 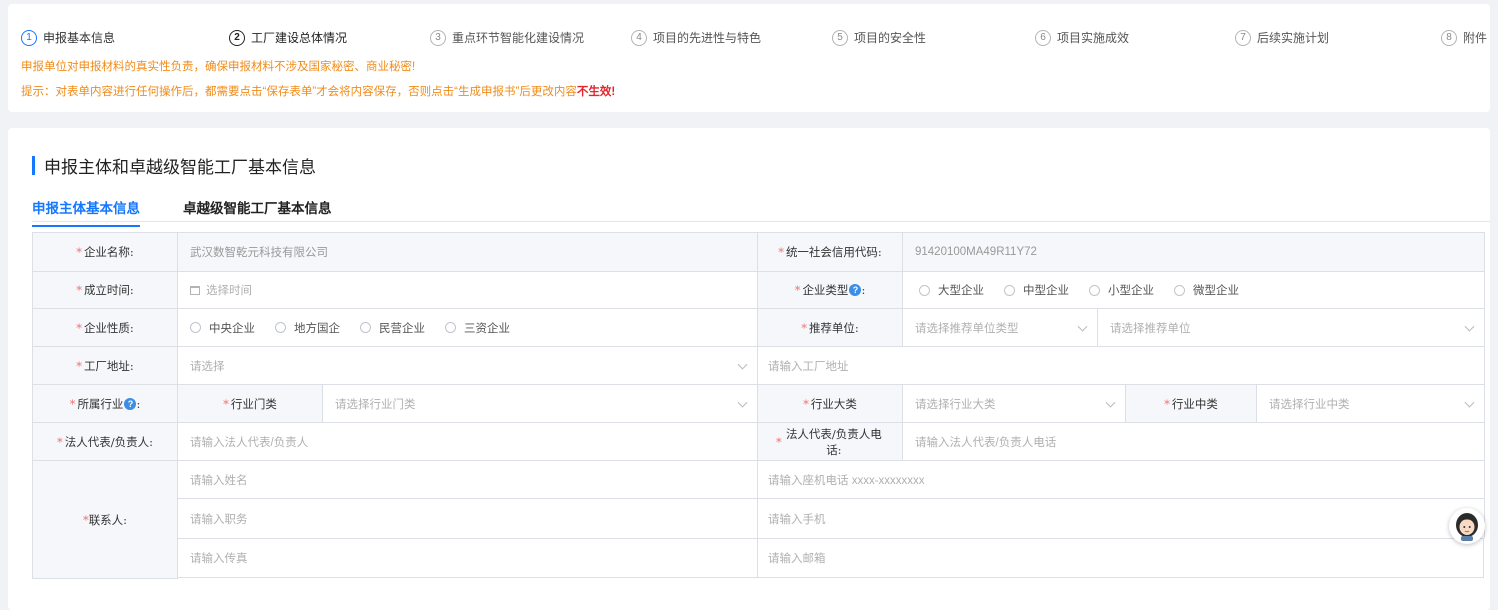 I want to click on radio-foreign: 三资企业, so click(x=477, y=328).